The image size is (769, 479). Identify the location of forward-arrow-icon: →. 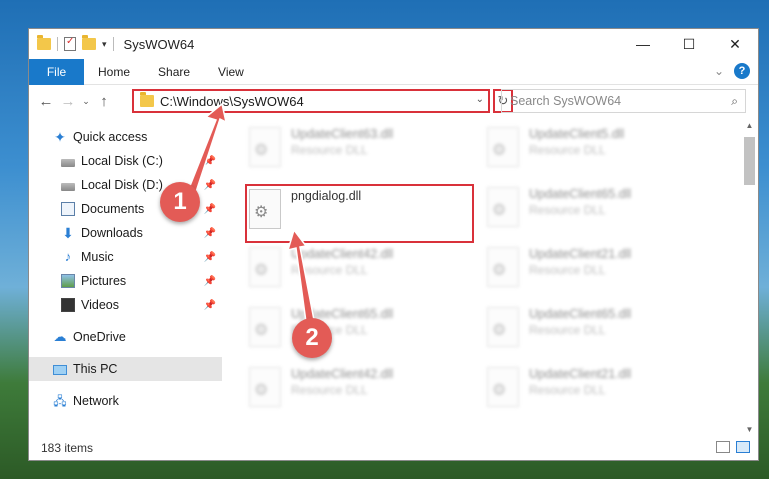
(68, 101).